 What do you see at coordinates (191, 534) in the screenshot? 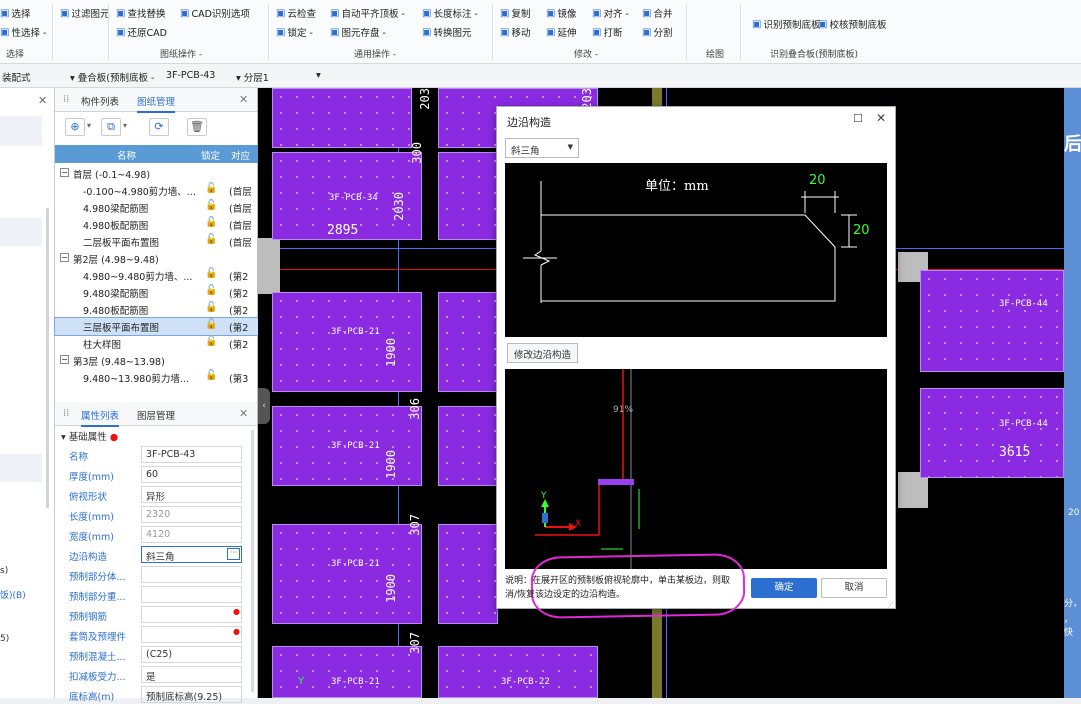
I see `property-value: 4120` at bounding box center [191, 534].